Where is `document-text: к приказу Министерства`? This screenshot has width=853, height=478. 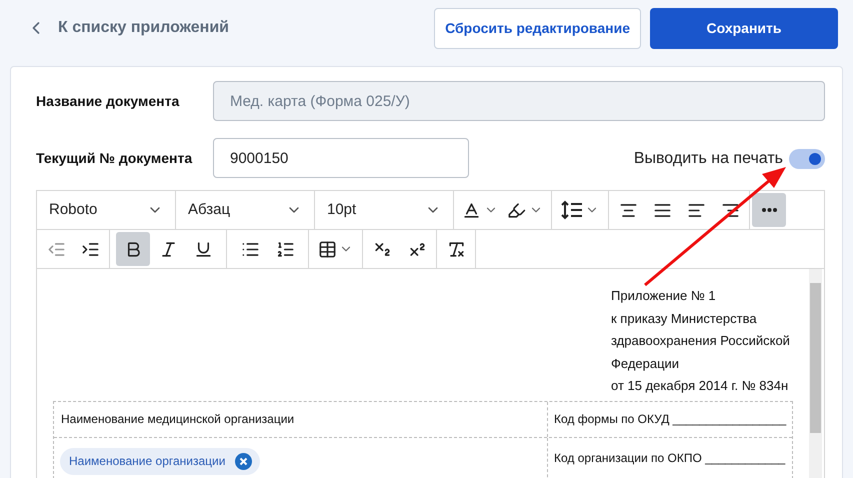
document-text: к приказу Министерства is located at coordinates (684, 319).